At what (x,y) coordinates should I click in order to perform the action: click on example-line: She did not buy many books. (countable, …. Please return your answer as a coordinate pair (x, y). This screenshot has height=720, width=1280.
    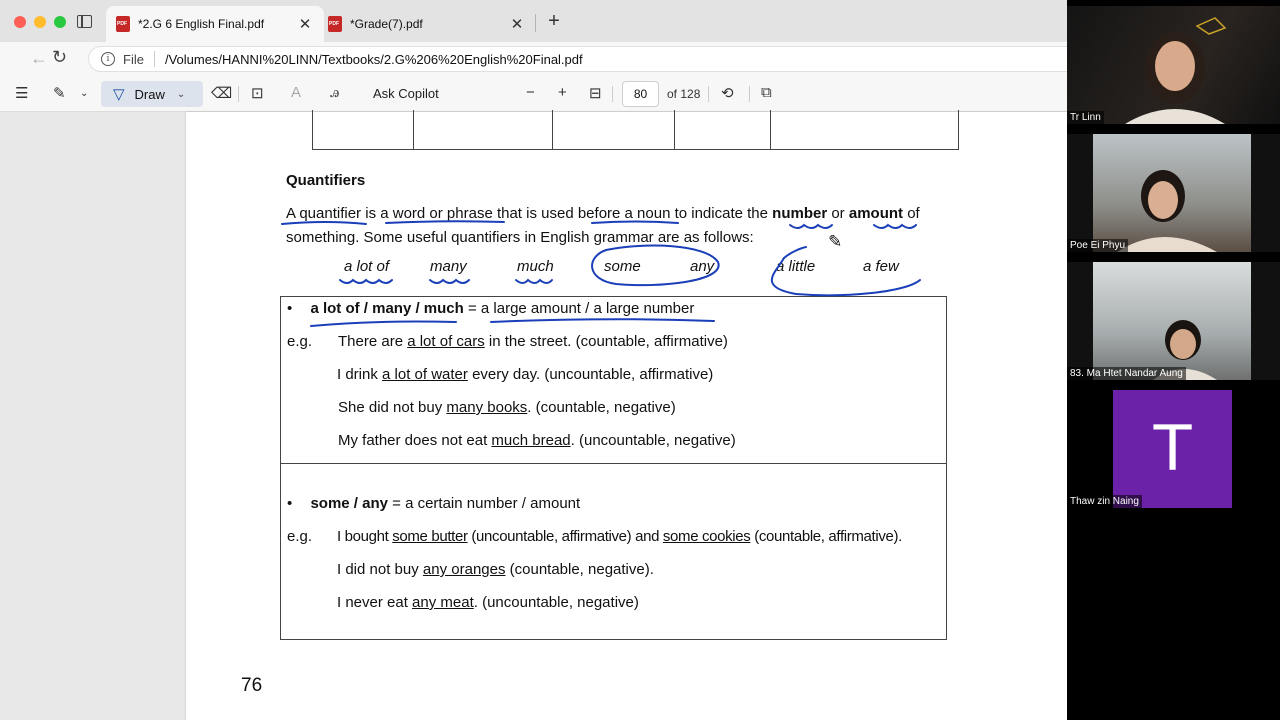
    Looking at the image, I should click on (507, 407).